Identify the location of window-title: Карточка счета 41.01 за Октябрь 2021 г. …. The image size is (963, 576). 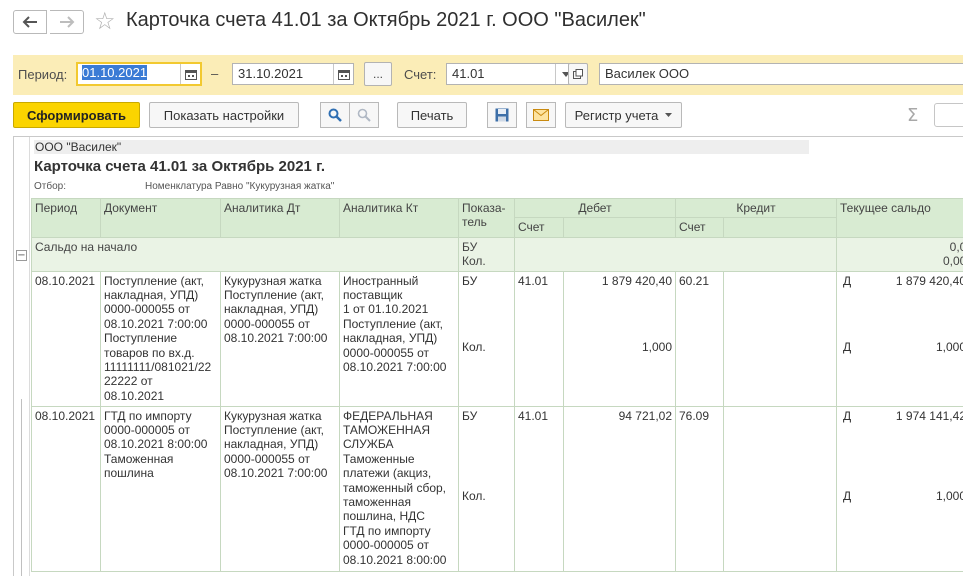
(386, 20).